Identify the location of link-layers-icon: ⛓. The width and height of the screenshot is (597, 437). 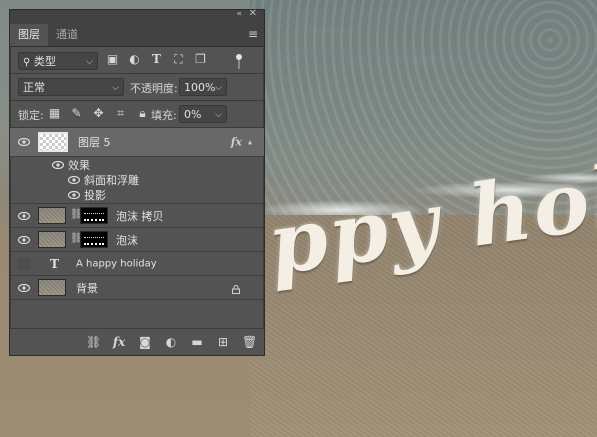
(93, 342).